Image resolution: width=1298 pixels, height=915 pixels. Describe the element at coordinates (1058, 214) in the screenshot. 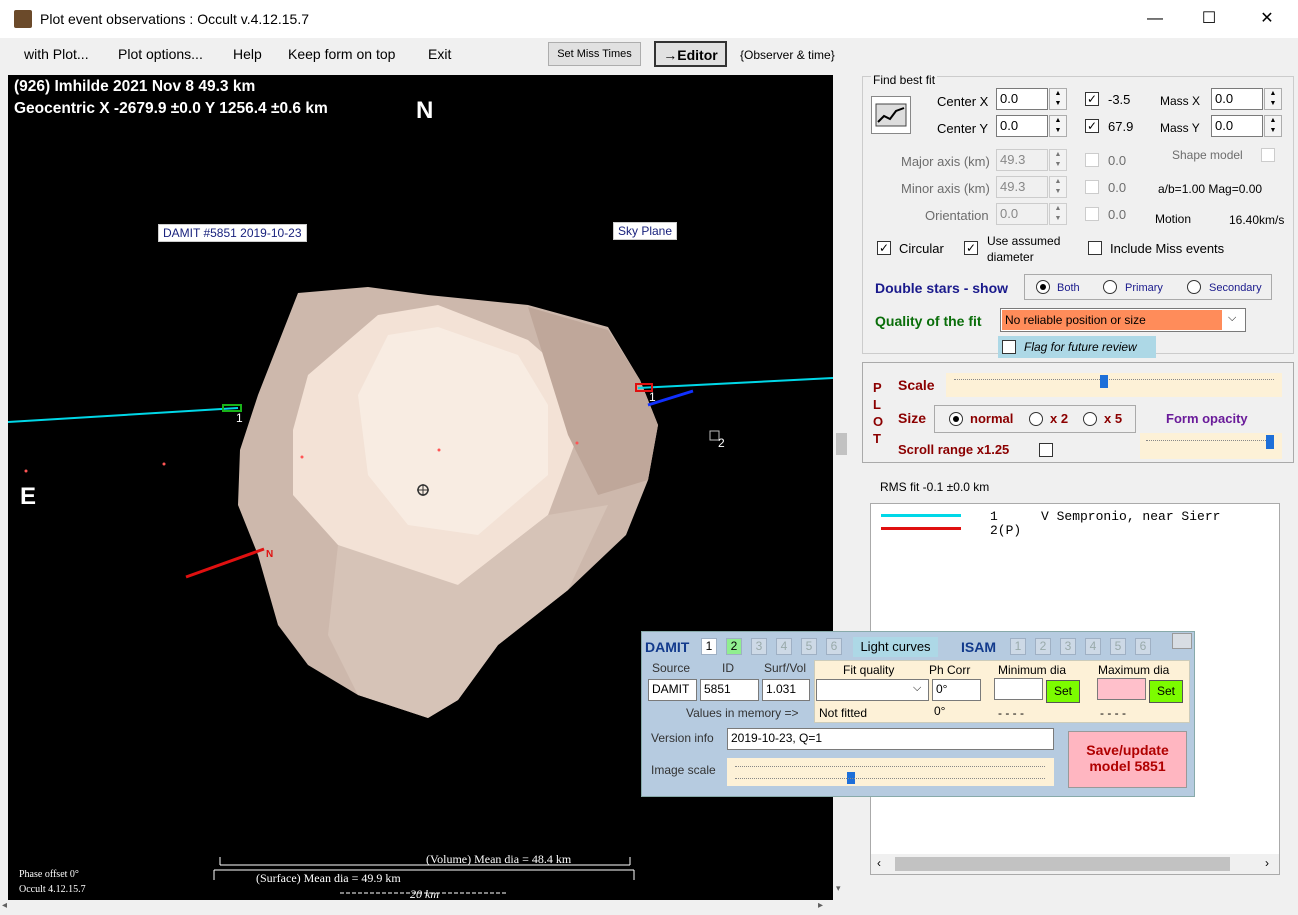

I see `orientation-spinner: ▲ ▼` at that location.